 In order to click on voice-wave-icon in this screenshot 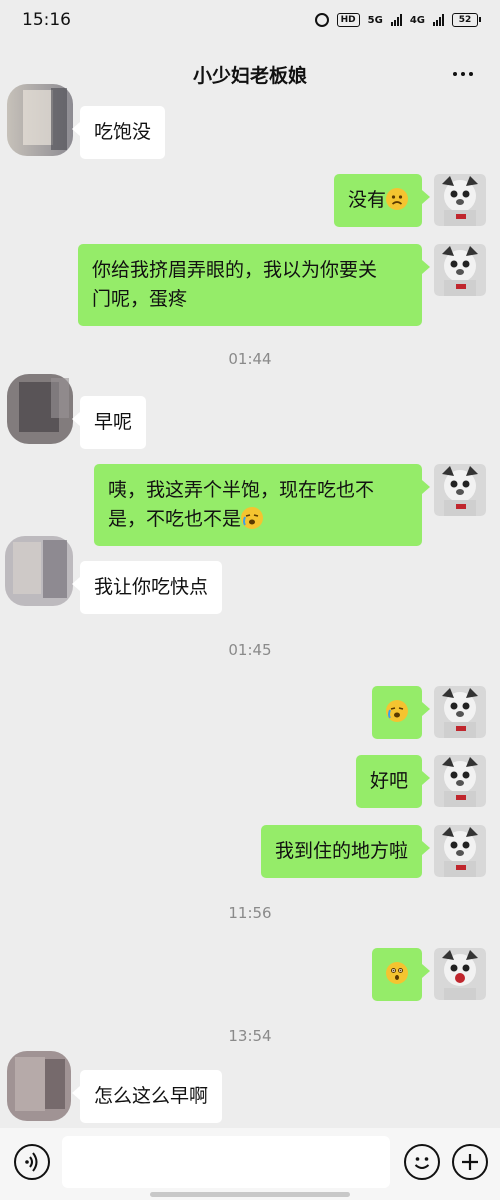, I will do `click(31, 1162)`.